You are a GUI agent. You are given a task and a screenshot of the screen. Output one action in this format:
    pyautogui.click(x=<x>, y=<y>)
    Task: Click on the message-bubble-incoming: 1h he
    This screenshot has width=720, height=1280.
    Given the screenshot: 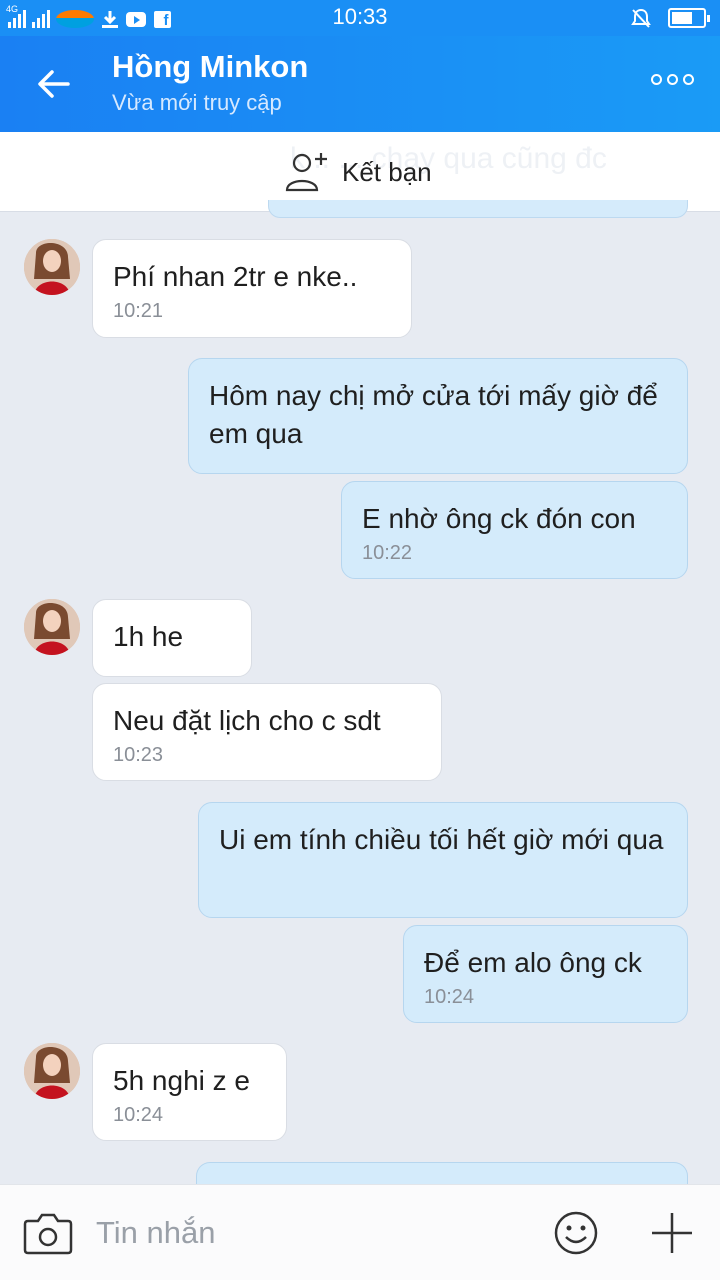 What is the action you would take?
    pyautogui.click(x=172, y=638)
    